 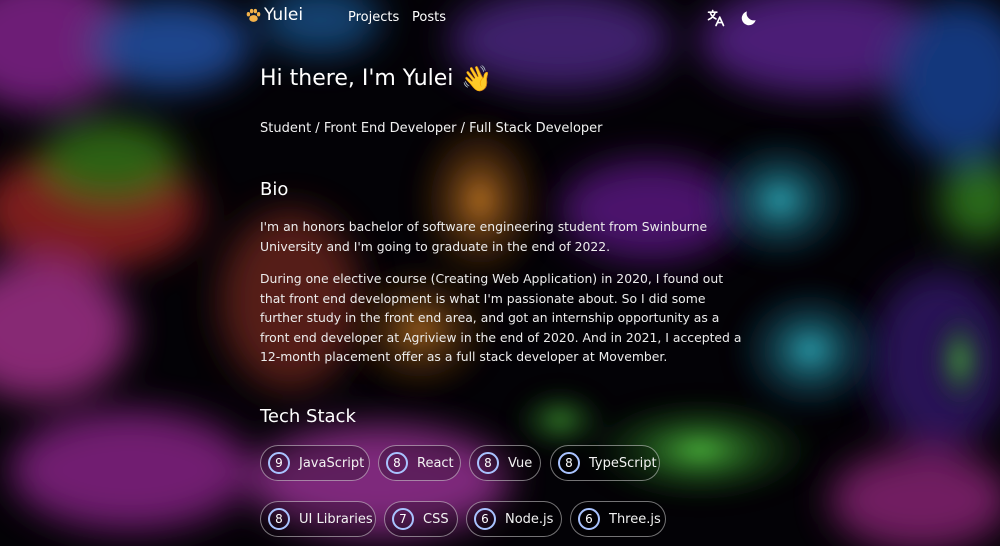 I want to click on tech-chip-threejs: 6 Three.js, so click(x=618, y=519).